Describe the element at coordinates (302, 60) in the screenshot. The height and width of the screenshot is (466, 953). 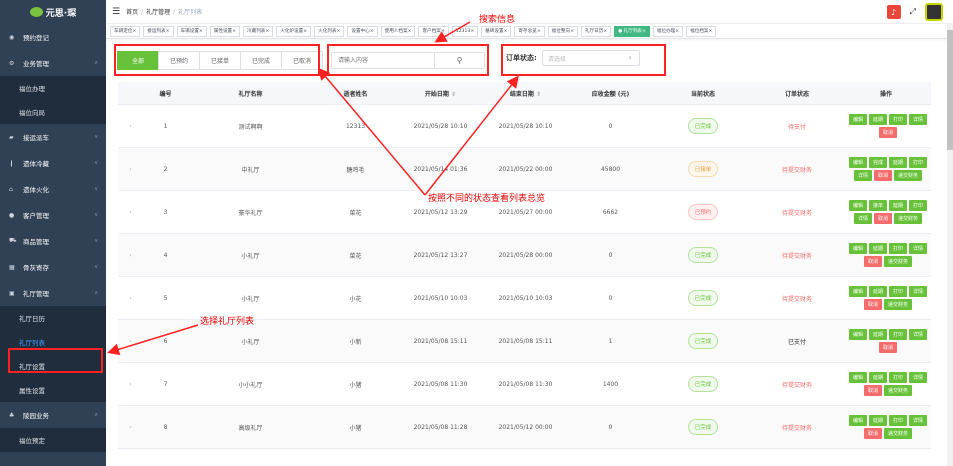
I see `filter-button: 已取消` at that location.